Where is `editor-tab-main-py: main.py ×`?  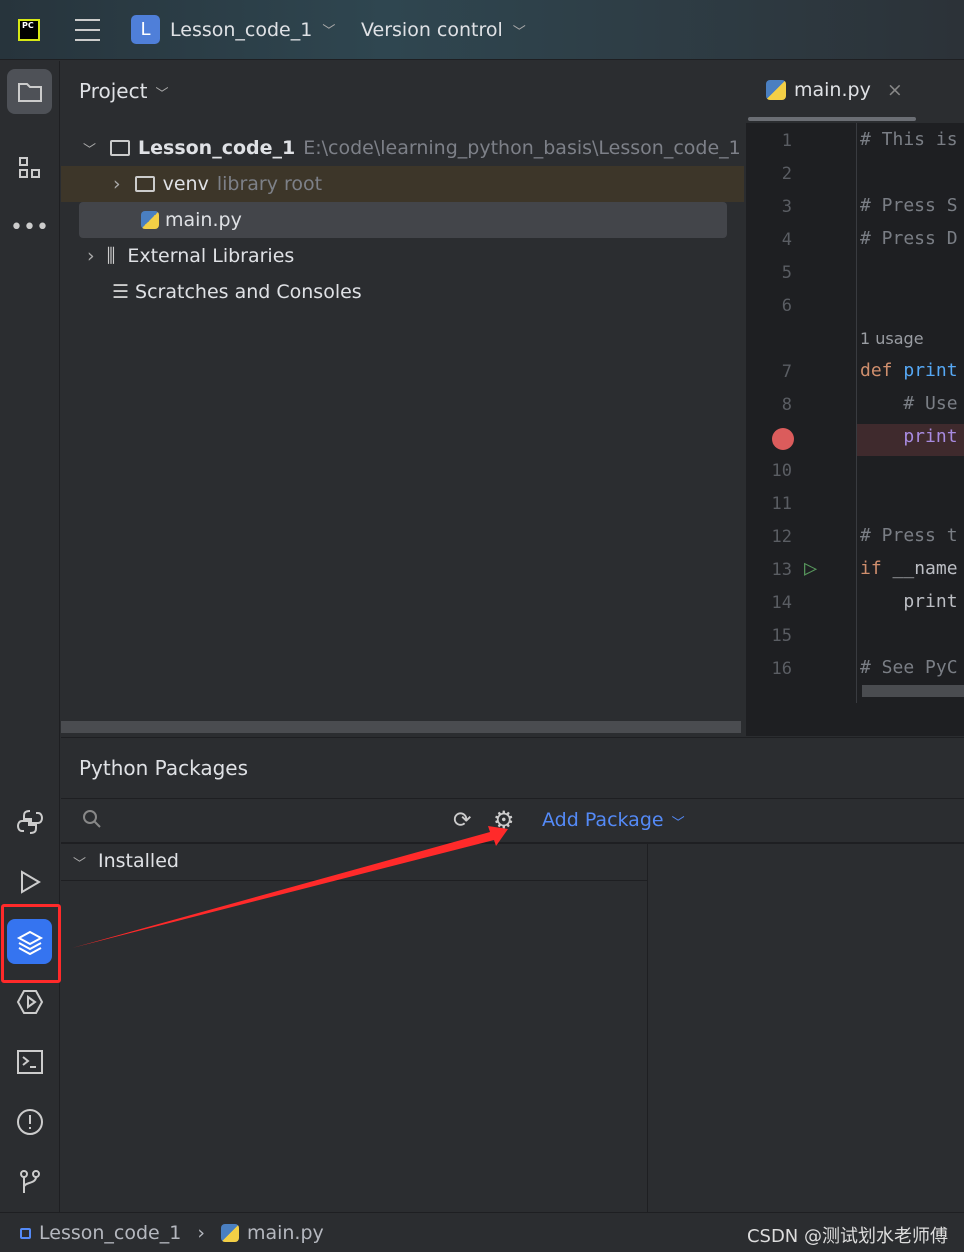 editor-tab-main-py: main.py × is located at coordinates (834, 90).